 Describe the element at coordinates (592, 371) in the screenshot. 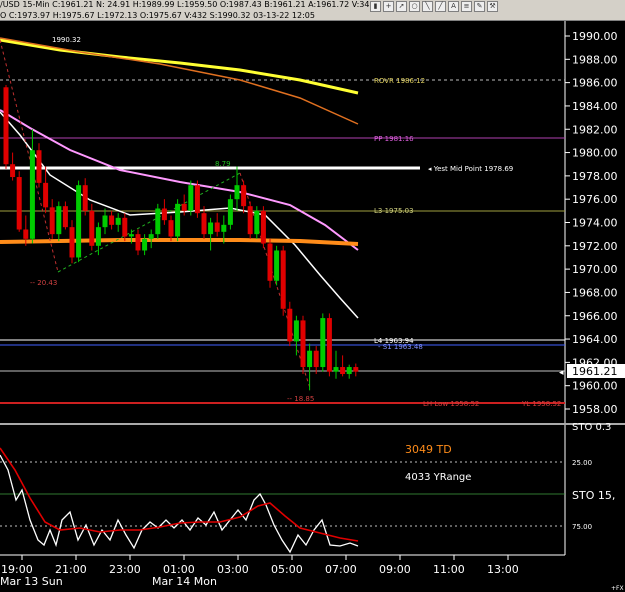

I see `current-price-marker: ◂ 1961.21` at that location.